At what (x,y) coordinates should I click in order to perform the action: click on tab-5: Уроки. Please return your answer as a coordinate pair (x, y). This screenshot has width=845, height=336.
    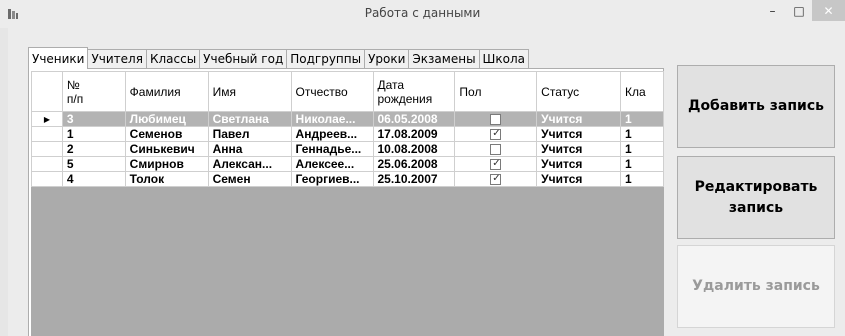
    Looking at the image, I should click on (387, 59).